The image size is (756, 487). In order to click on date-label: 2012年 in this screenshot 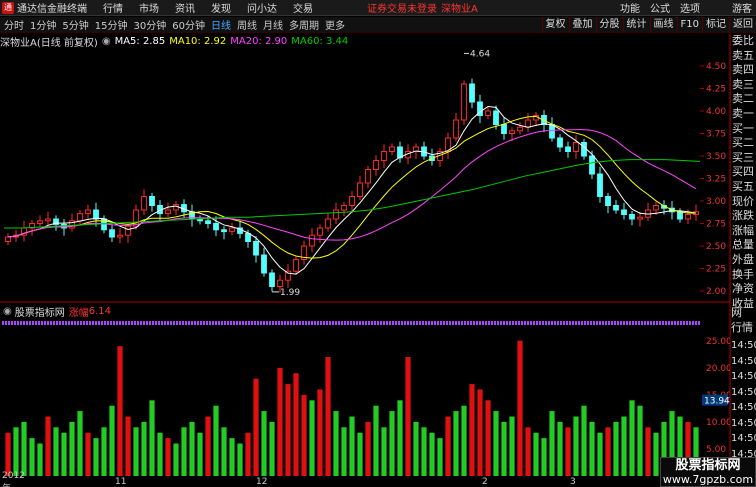, I will do `click(13, 478)`.